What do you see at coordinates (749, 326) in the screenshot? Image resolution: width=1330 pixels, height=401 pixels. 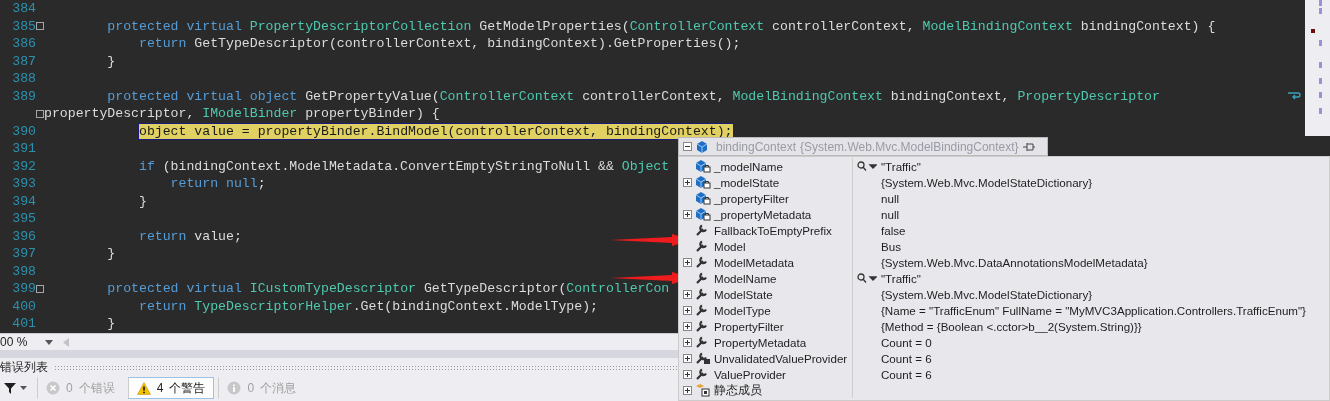 I see `member-name: PropertyFilter` at bounding box center [749, 326].